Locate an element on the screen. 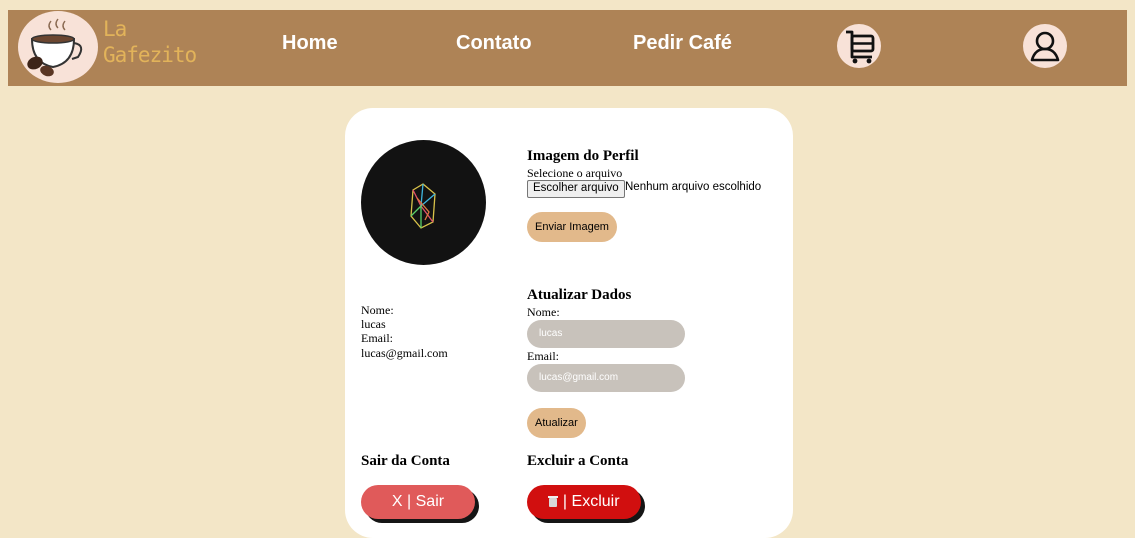  delete-account-button: | Excluir is located at coordinates (584, 502).